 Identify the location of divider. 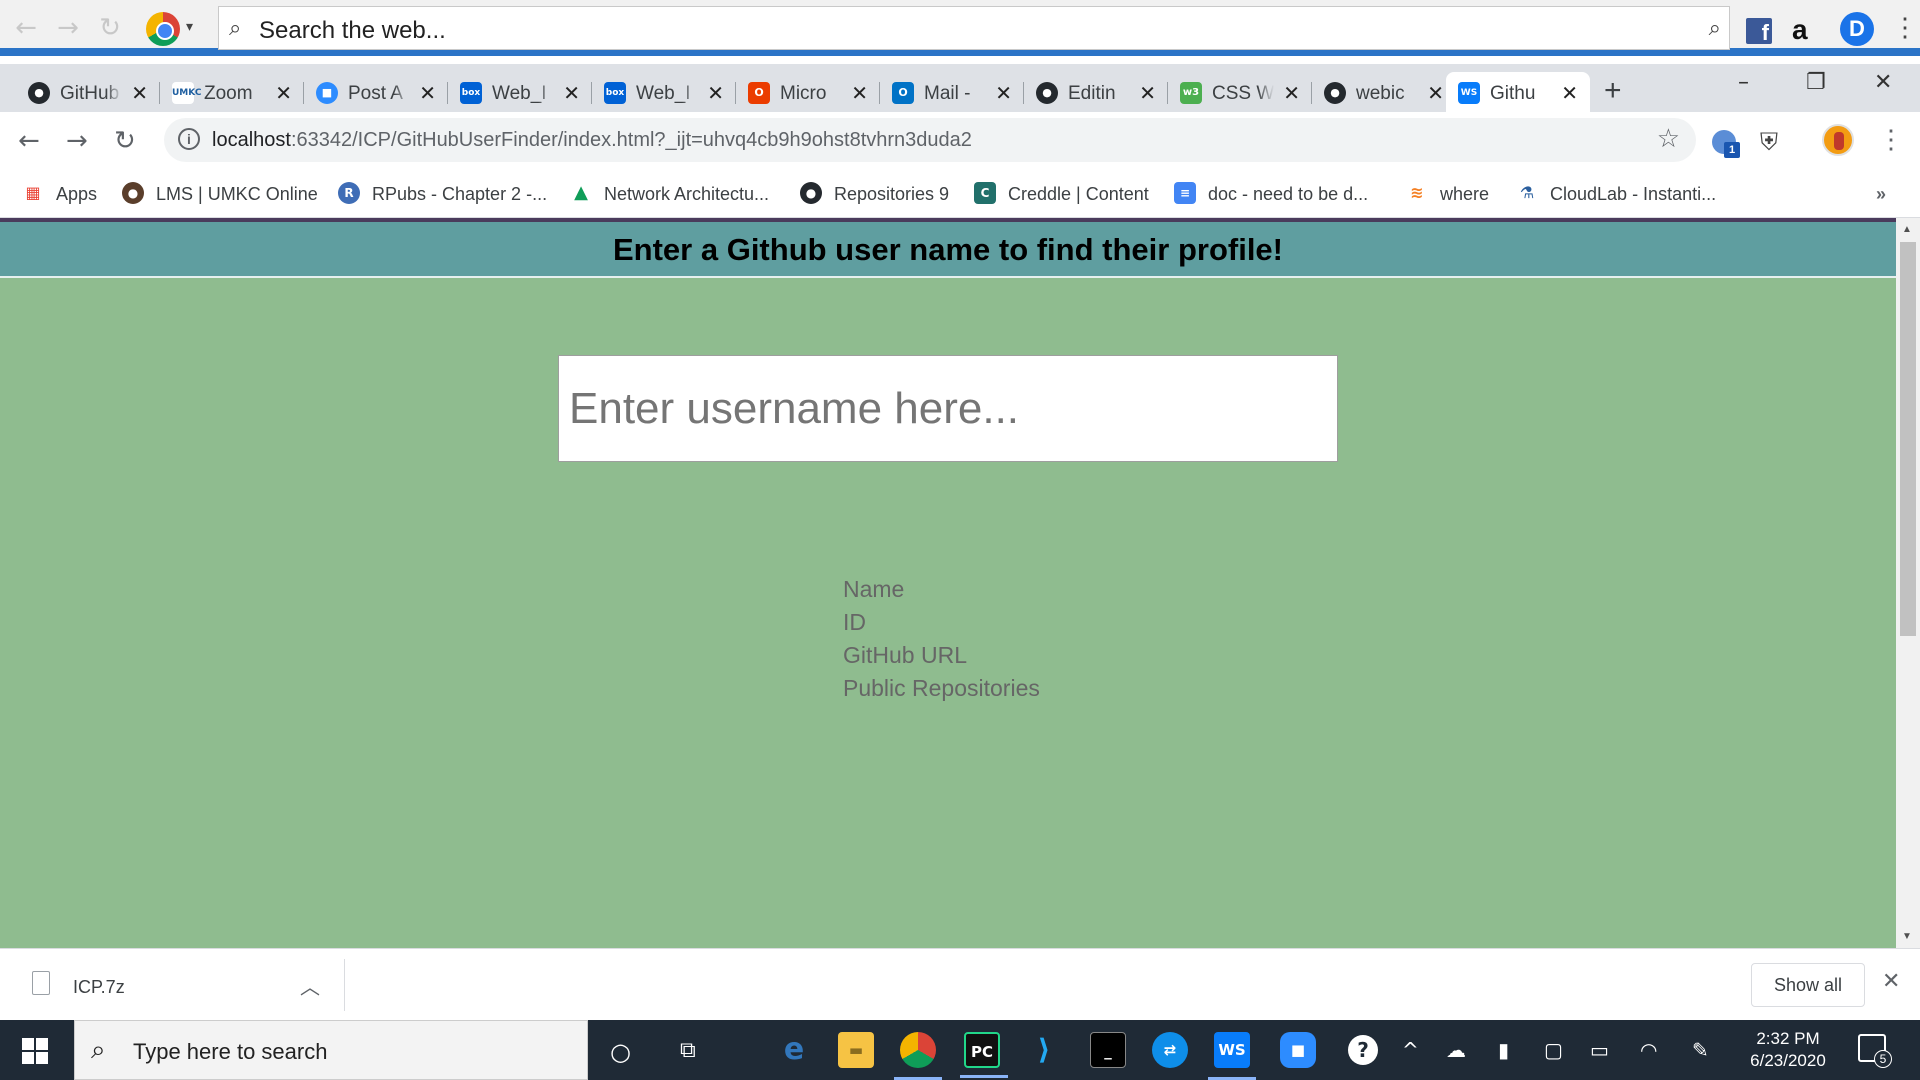
(344, 985).